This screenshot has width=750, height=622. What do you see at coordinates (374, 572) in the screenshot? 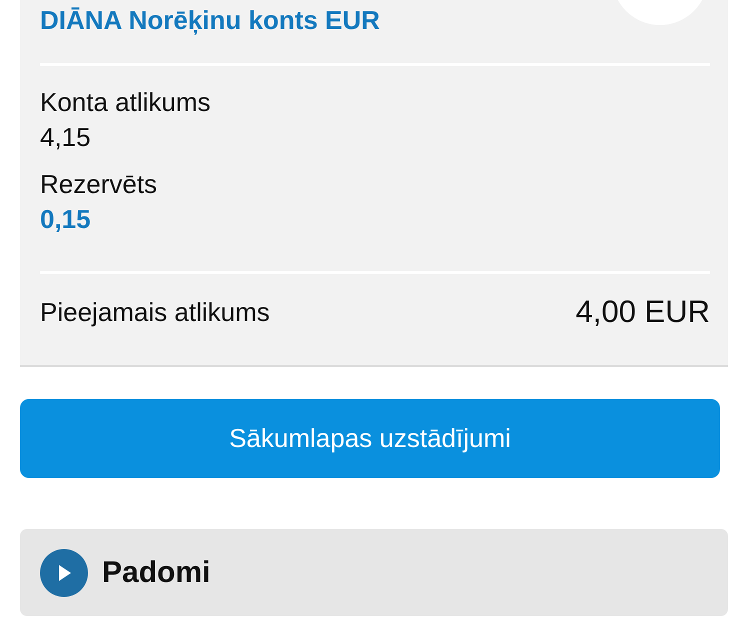
I see `tips-panel: Padomi` at bounding box center [374, 572].